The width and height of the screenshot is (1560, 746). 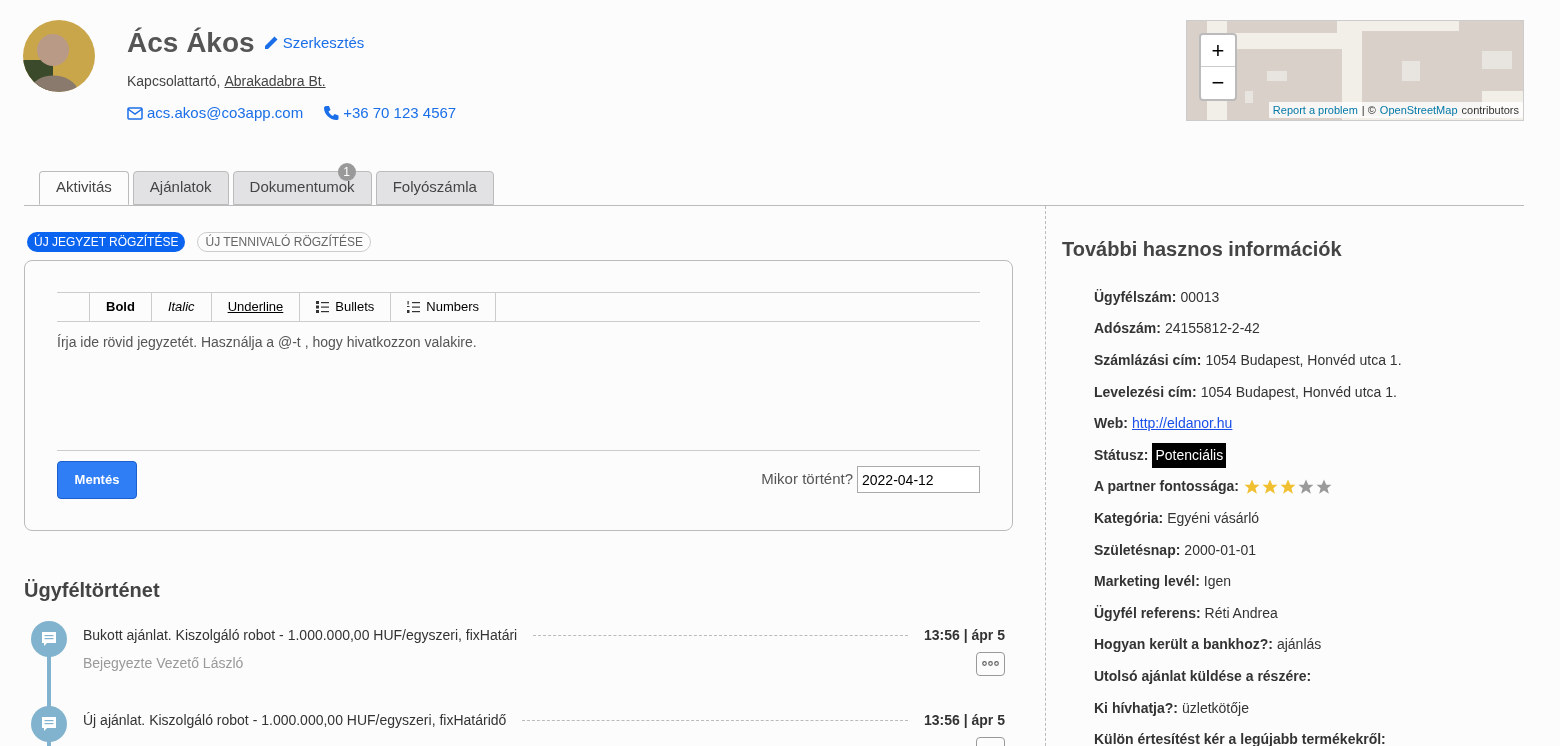 I want to click on email-link: acs.akos@co3app.com, so click(x=215, y=113).